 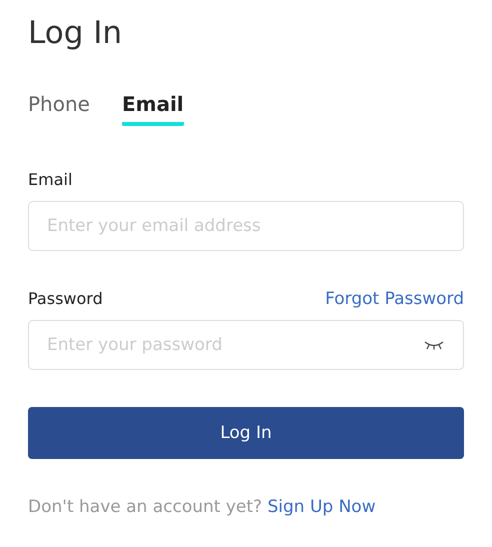 I want to click on tab: Email, so click(x=153, y=109).